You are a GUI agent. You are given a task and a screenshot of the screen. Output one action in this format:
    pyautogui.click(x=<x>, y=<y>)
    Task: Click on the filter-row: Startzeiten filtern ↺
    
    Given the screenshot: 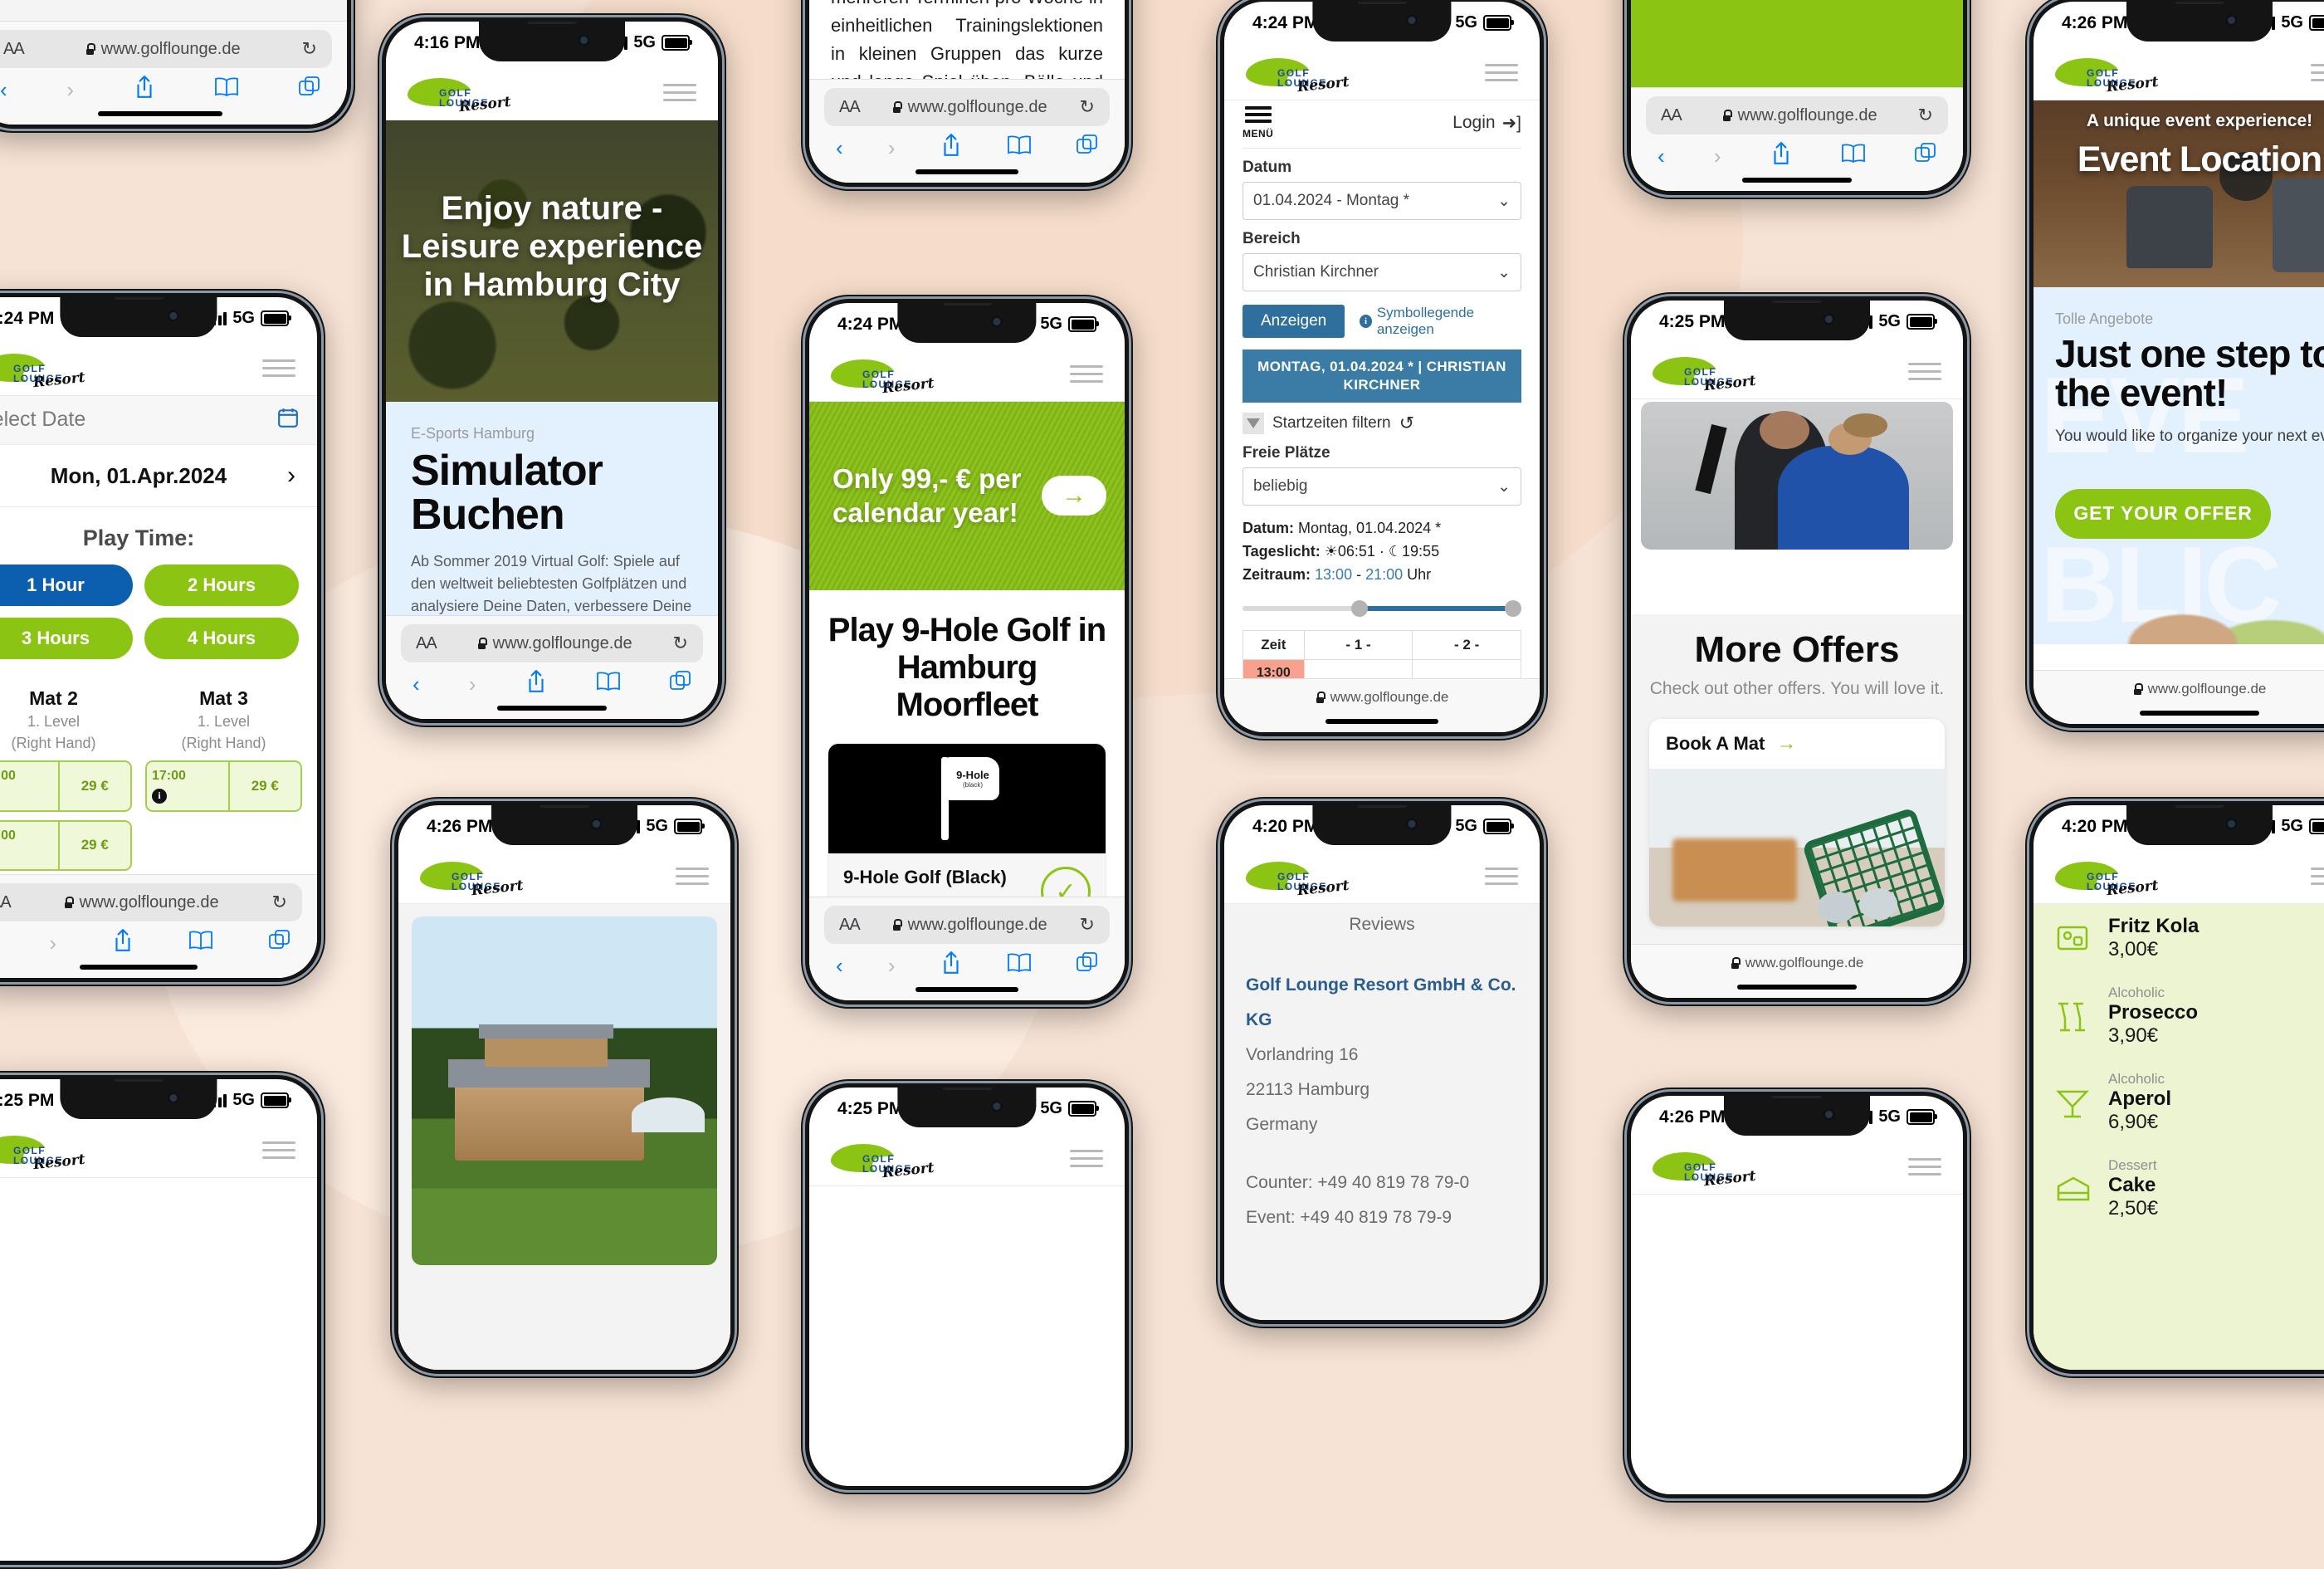 What is the action you would take?
    pyautogui.click(x=1382, y=424)
    